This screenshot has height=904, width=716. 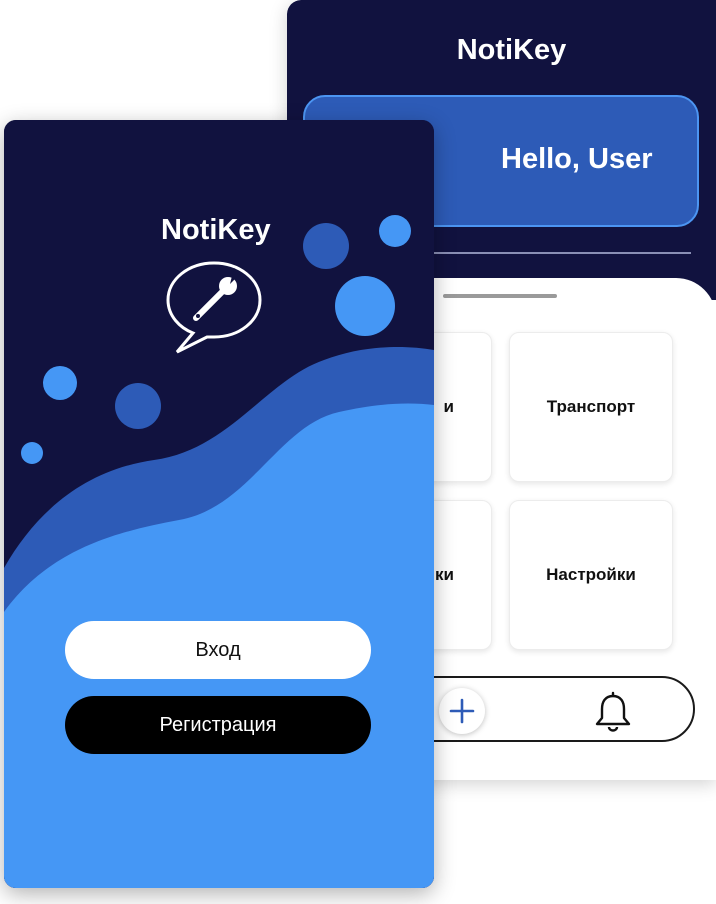 I want to click on tile-label: Транспорт, so click(x=591, y=406).